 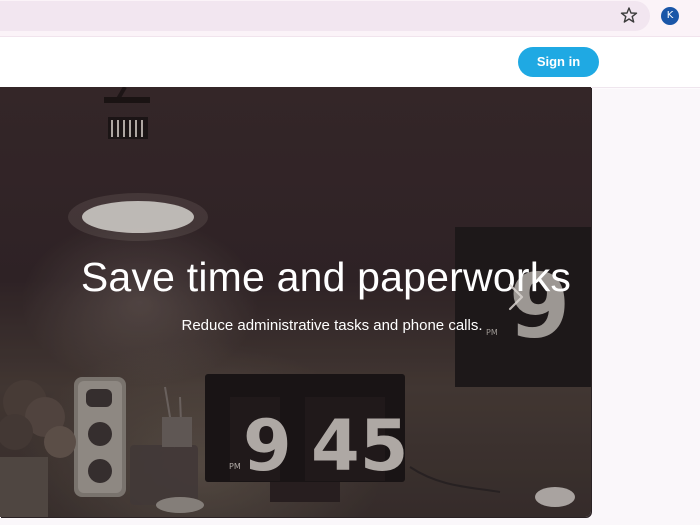 I want to click on chevron-right-icon, so click(x=516, y=297).